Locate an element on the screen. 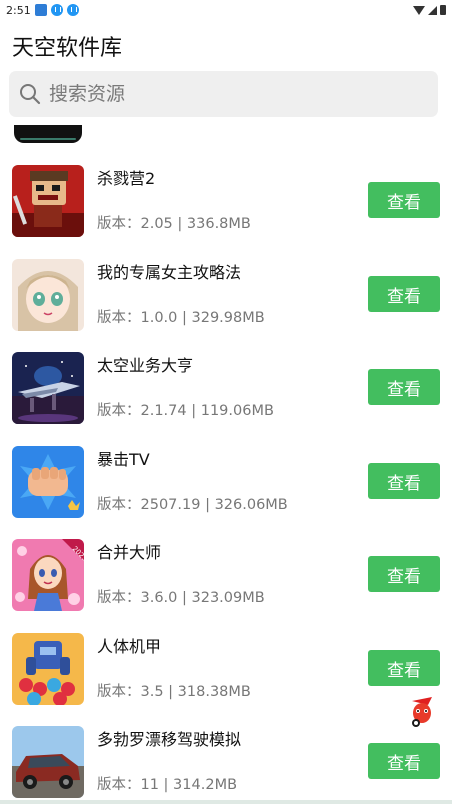 This screenshot has width=452, height=804. status-time: 2:51 is located at coordinates (18, 10).